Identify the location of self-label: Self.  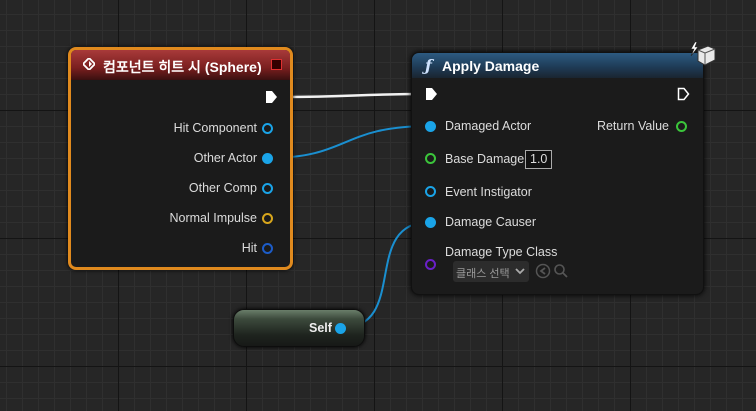
(320, 328).